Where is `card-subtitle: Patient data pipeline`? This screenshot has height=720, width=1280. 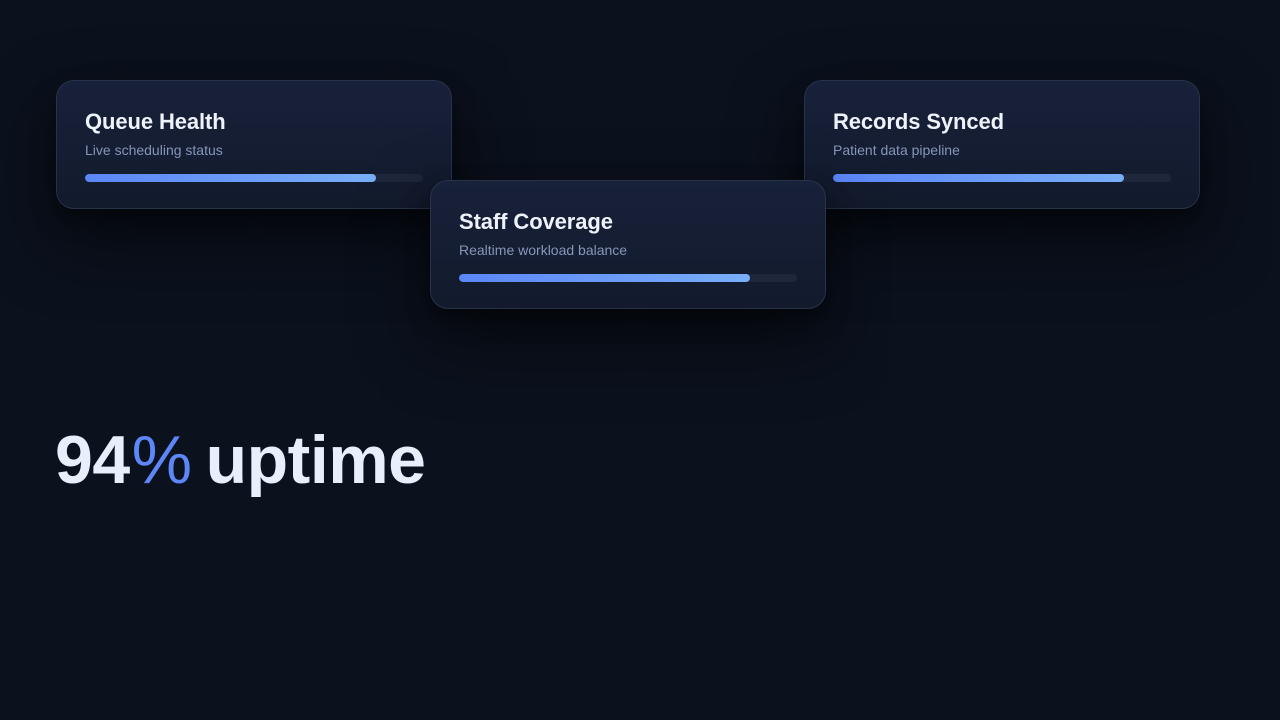
card-subtitle: Patient data pipeline is located at coordinates (896, 150).